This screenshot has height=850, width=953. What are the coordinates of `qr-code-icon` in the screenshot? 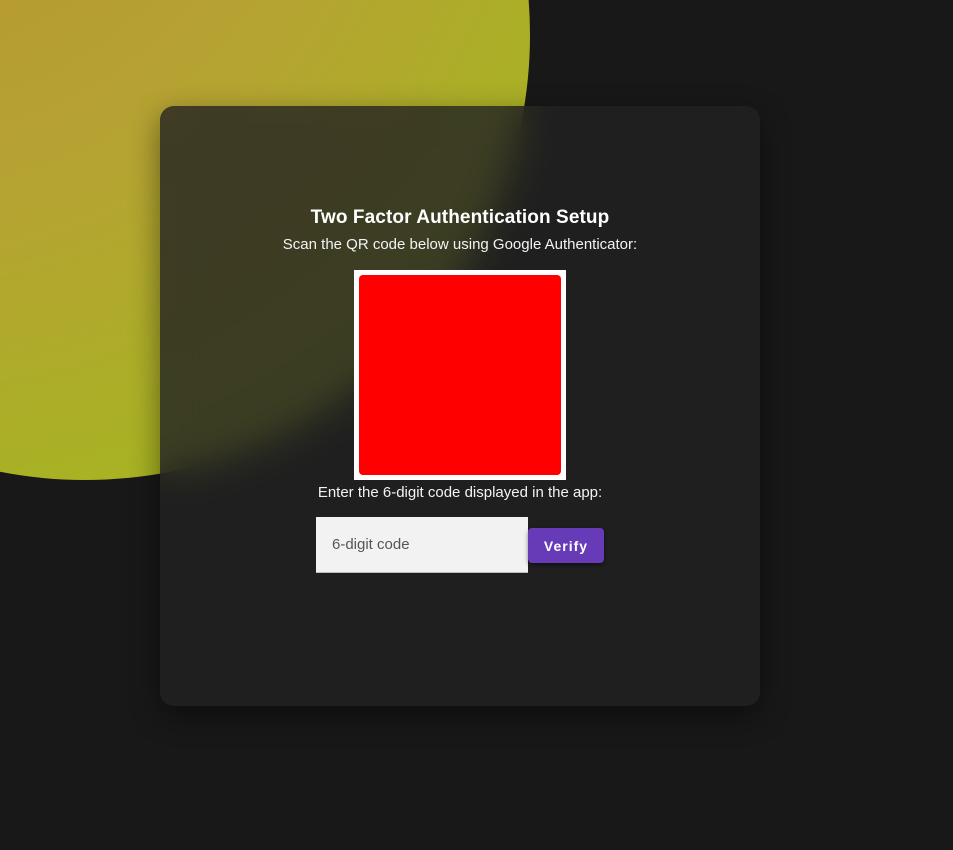 It's located at (460, 375).